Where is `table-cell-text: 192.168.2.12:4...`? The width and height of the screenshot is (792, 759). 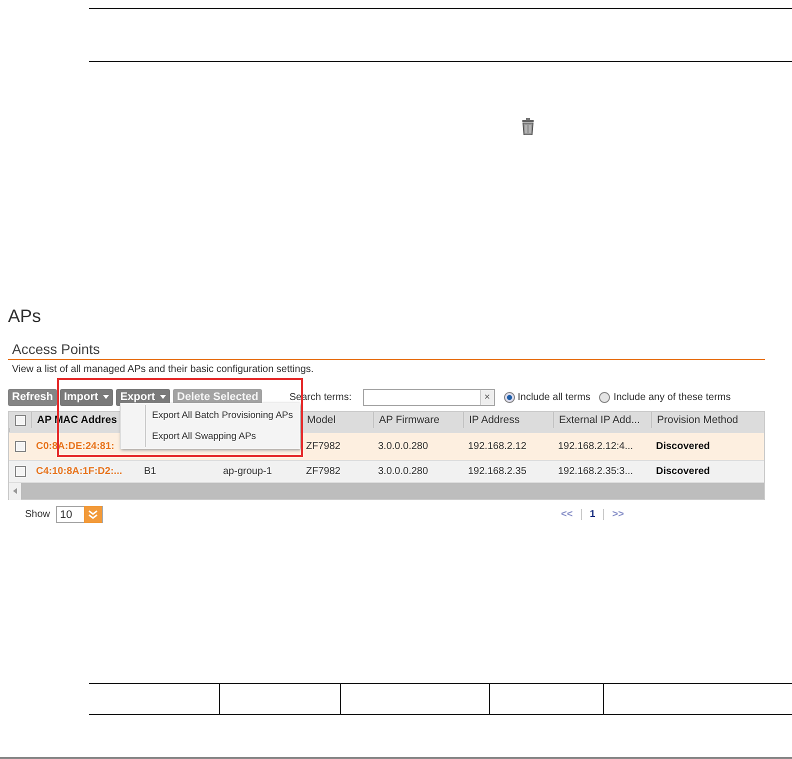
table-cell-text: 192.168.2.12:4... is located at coordinates (595, 446).